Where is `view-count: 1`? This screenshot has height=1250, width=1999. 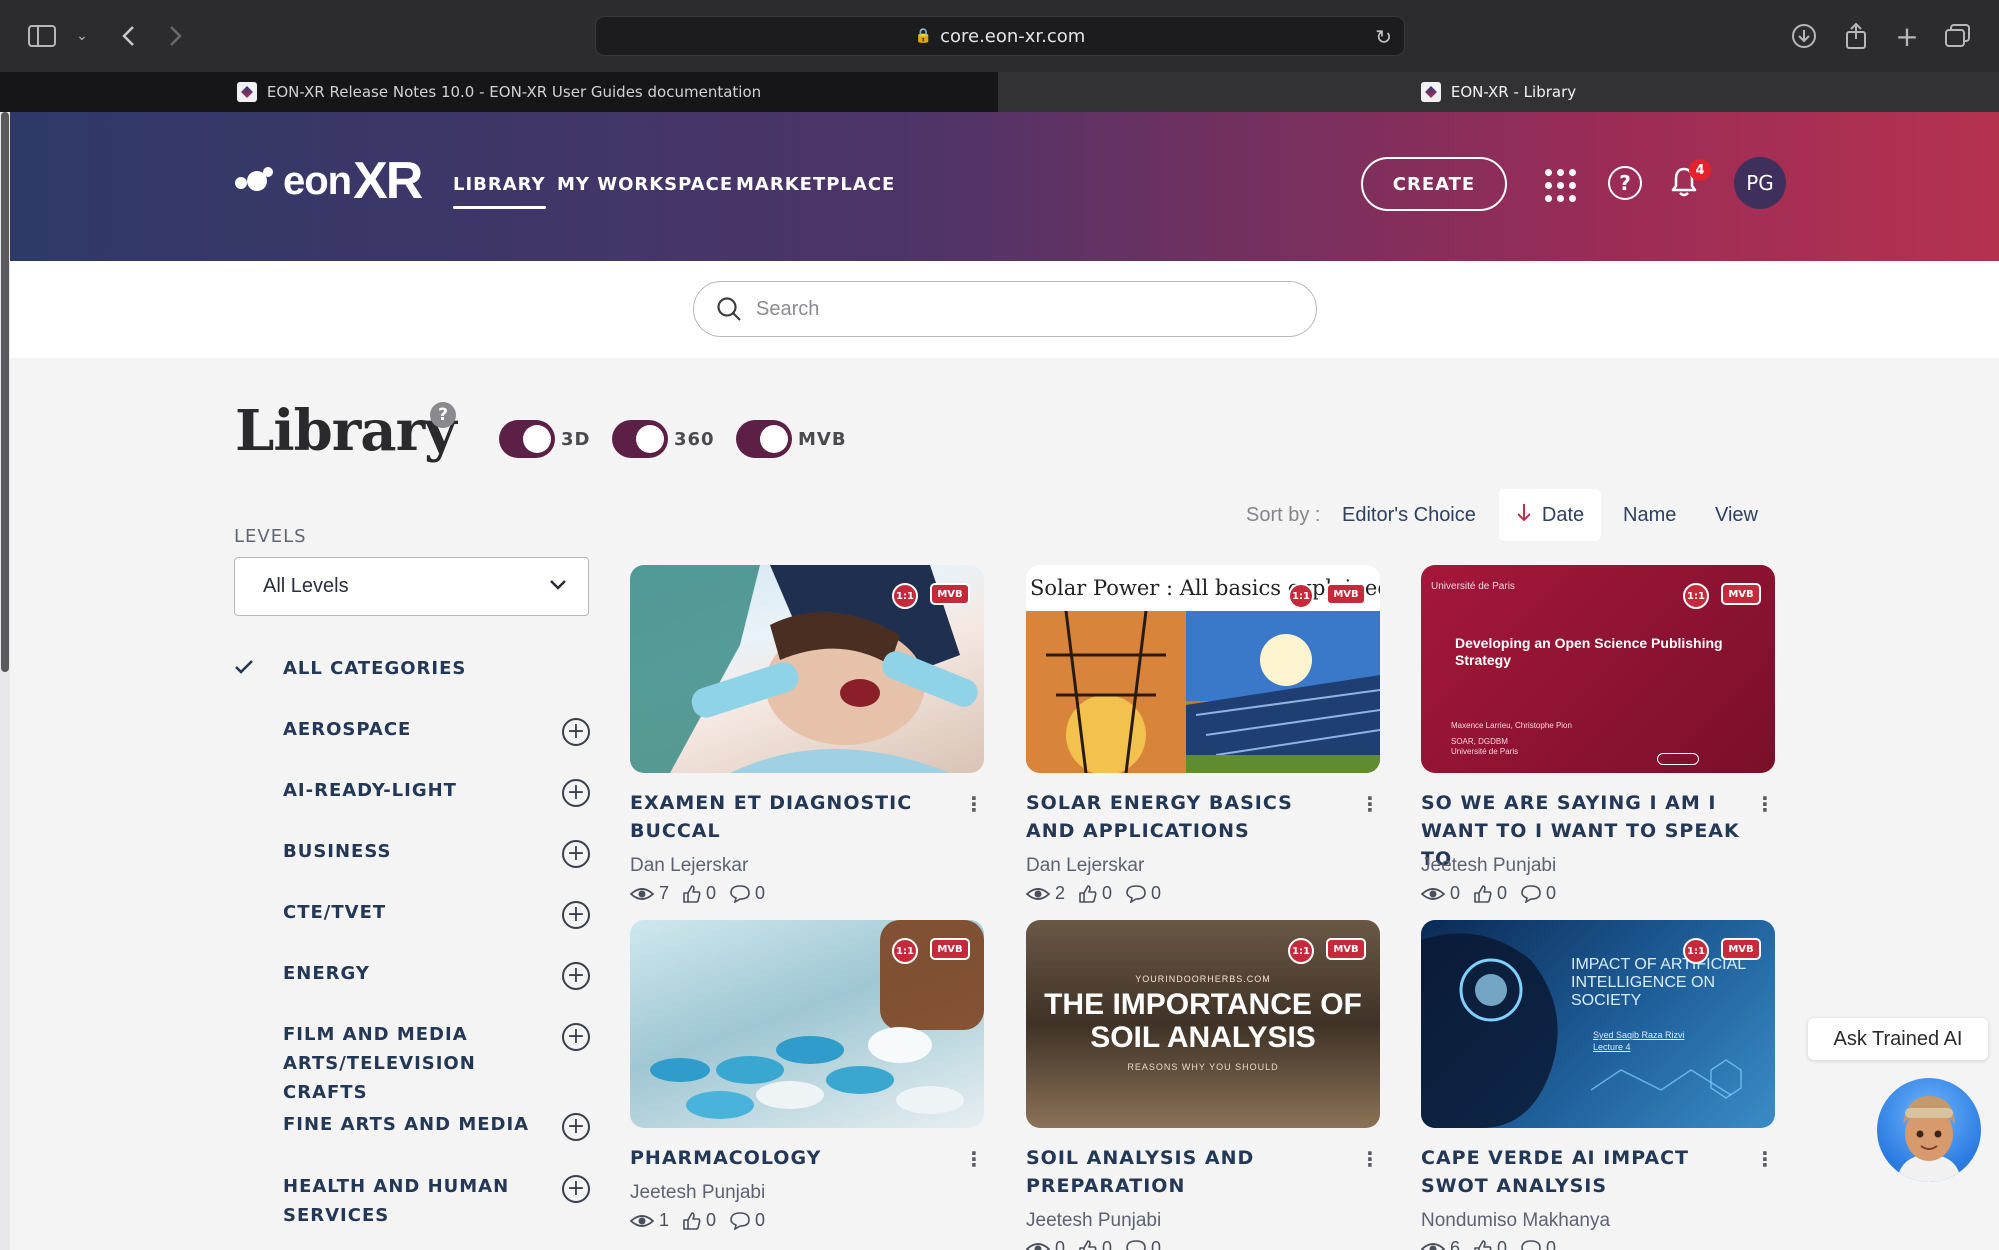 view-count: 1 is located at coordinates (664, 1220).